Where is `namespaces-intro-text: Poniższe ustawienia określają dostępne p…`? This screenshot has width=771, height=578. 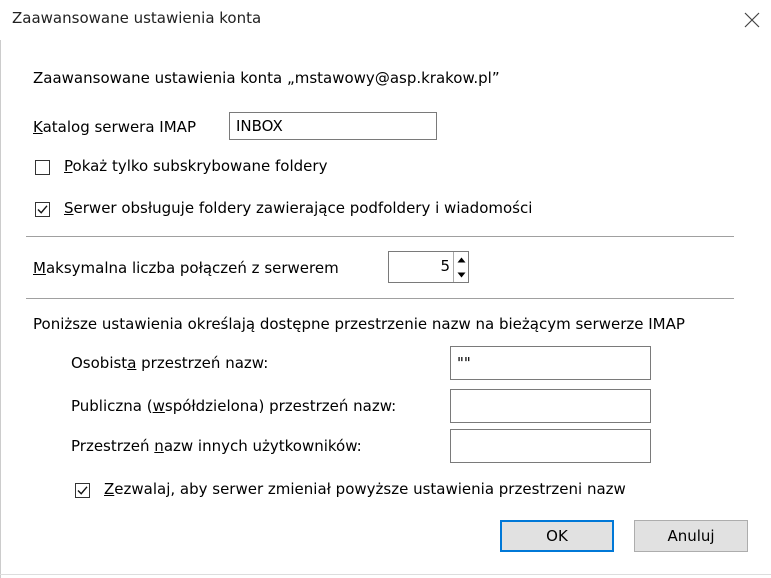
namespaces-intro-text: Poniższe ustawienia określają dostępne p… is located at coordinates (359, 324).